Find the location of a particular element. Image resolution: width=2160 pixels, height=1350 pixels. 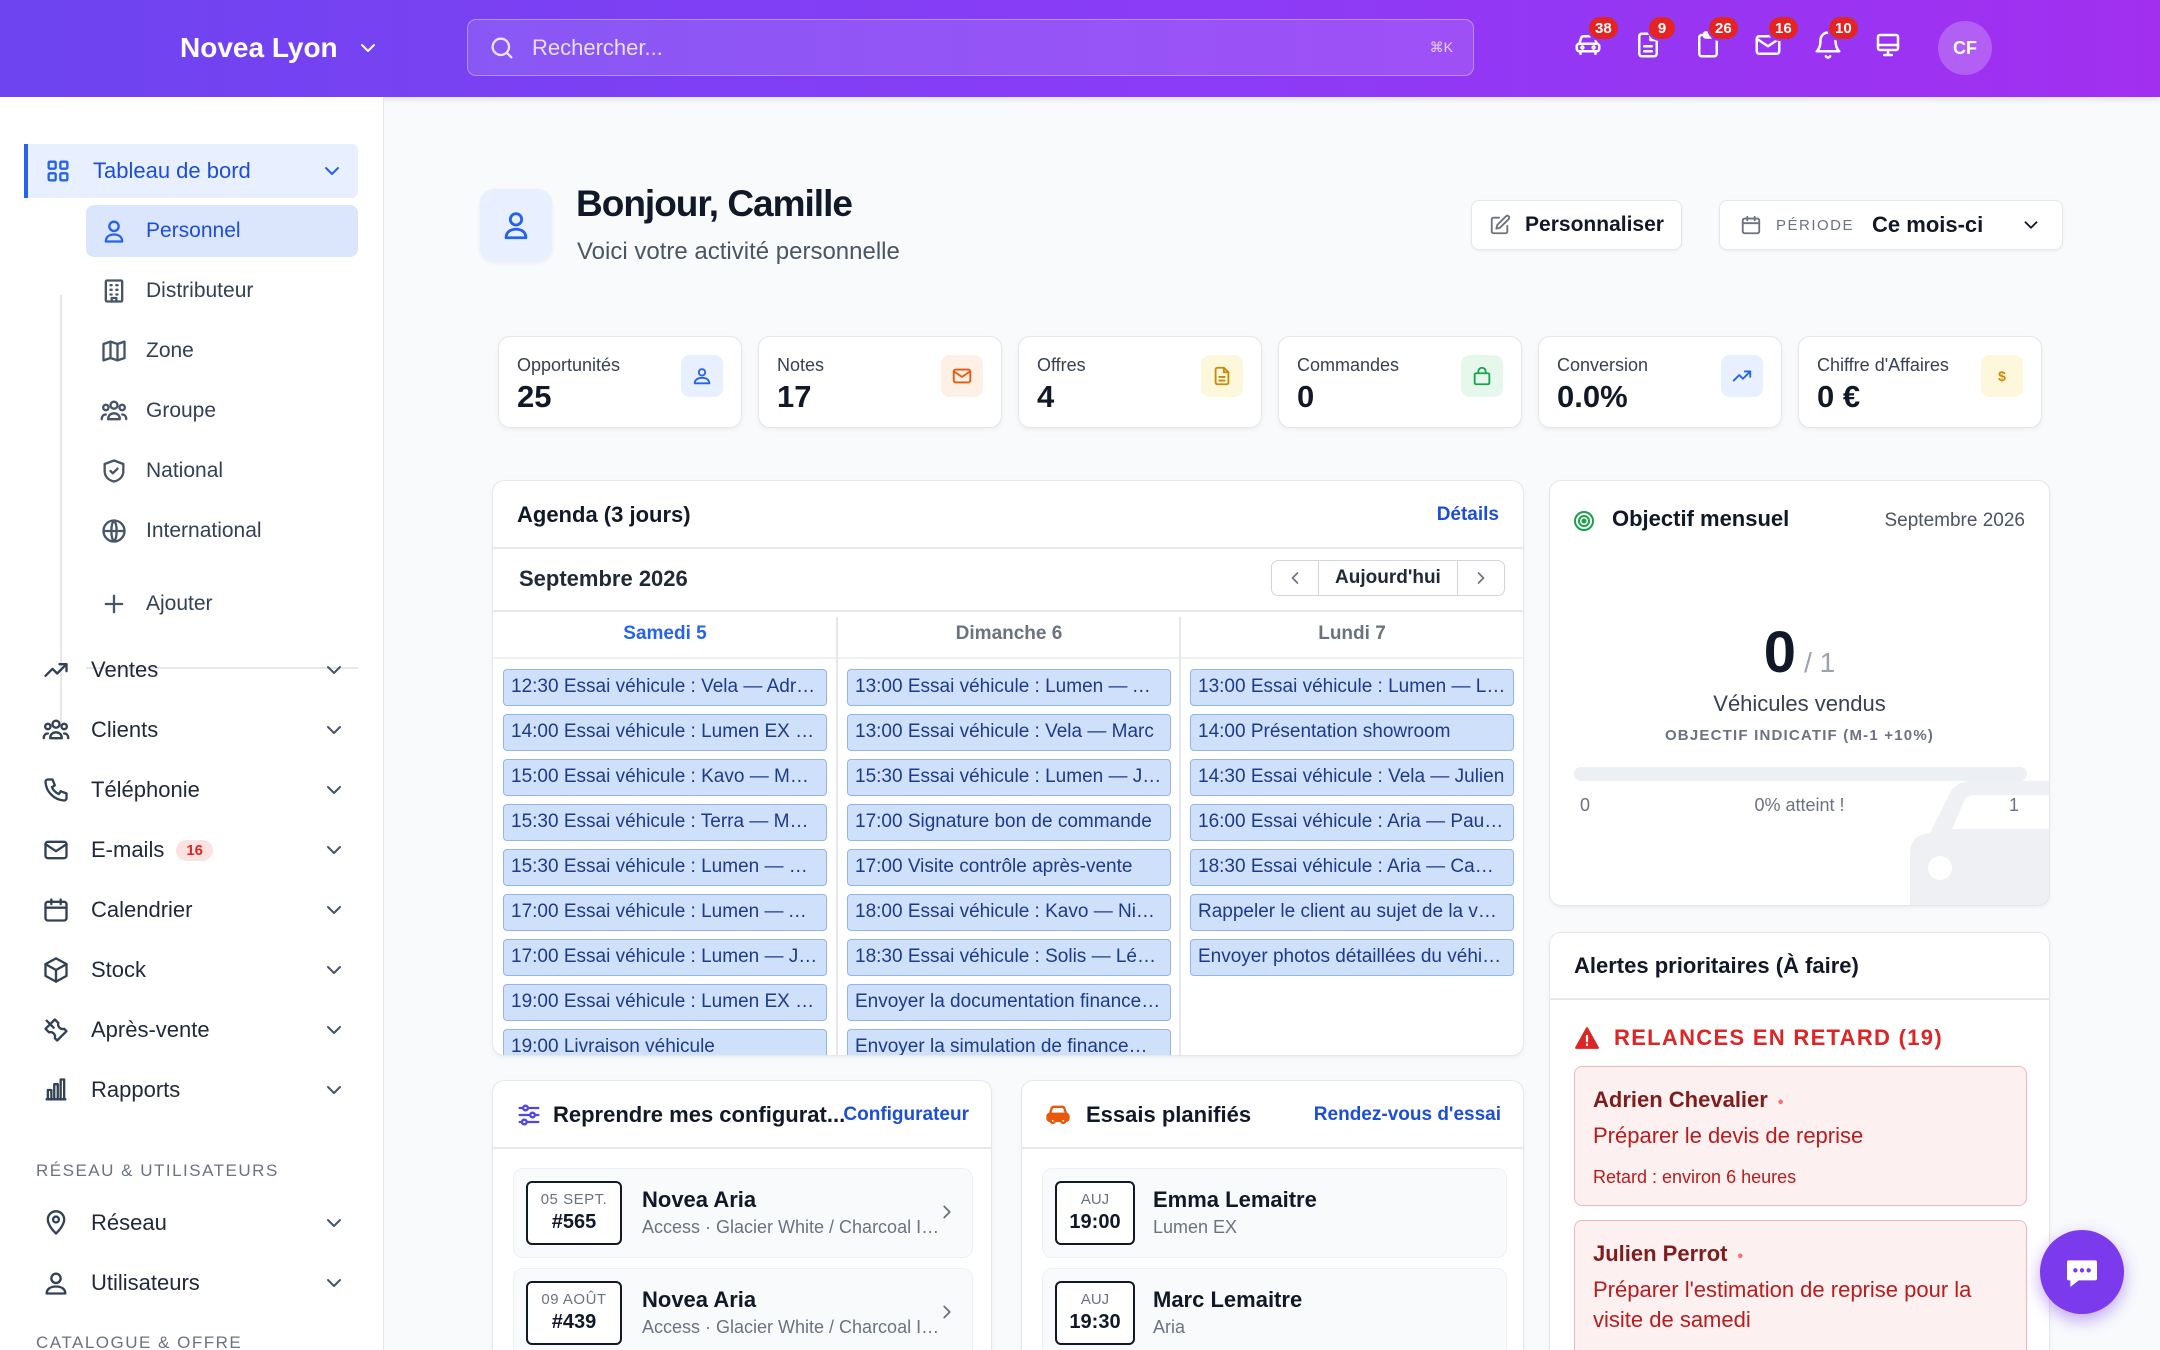

agenda-event: 15:00 Essai véhicule : Kavo — Manon is located at coordinates (665, 777).